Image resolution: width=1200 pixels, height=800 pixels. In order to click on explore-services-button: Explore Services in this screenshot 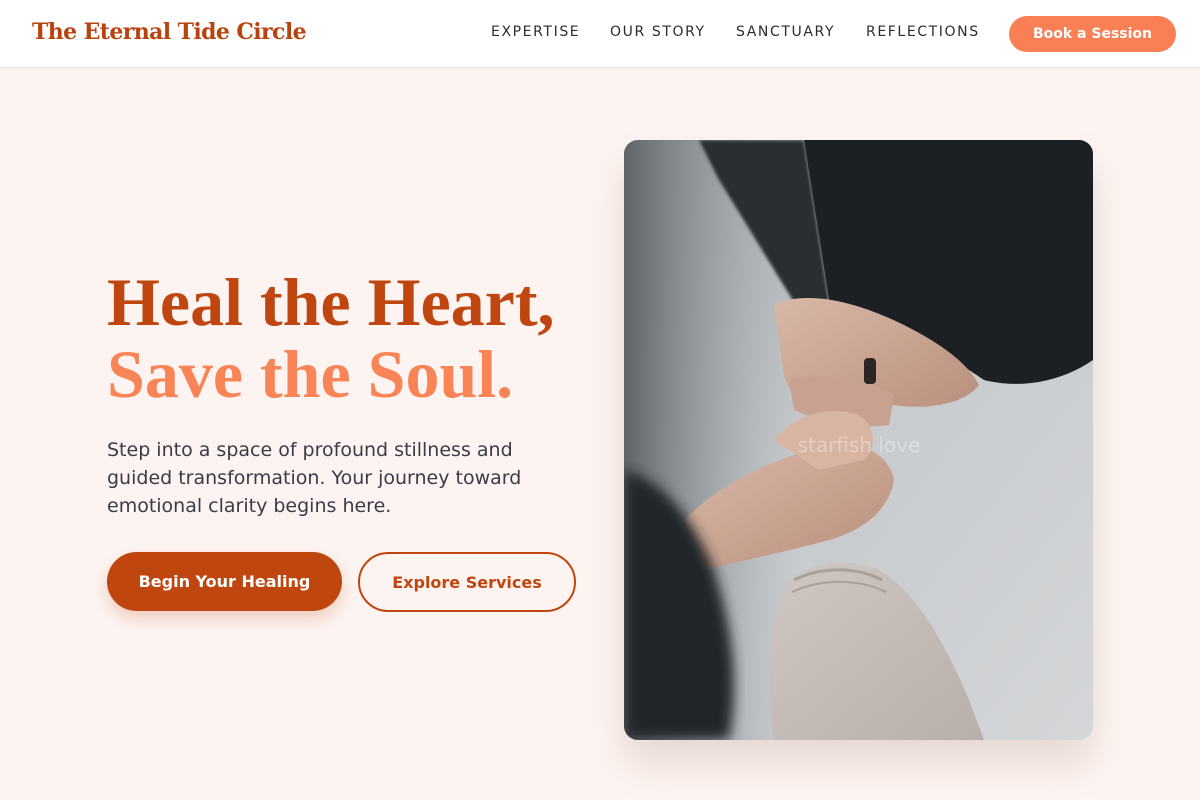, I will do `click(467, 582)`.